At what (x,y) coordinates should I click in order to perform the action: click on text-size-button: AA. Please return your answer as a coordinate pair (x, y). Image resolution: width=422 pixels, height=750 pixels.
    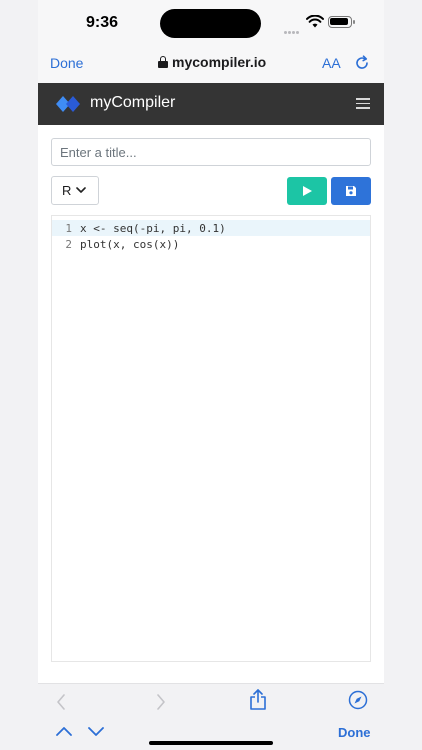
    Looking at the image, I should click on (331, 63).